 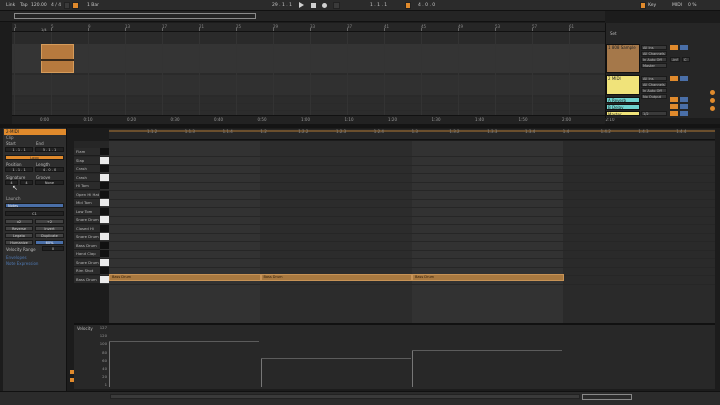 What do you see at coordinates (87, 271) in the screenshot?
I see `drum-pad-label: Rim Shot` at bounding box center [87, 271].